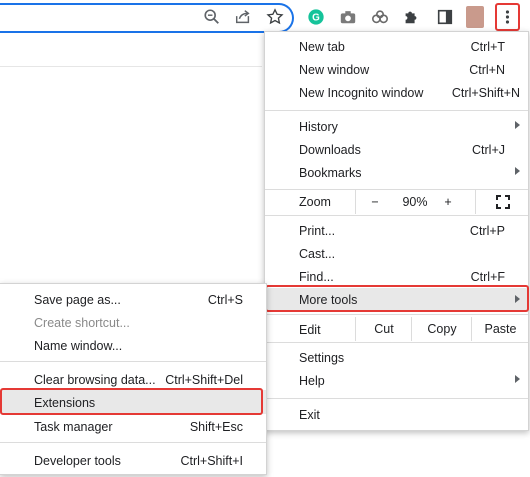 The height and width of the screenshot is (477, 530). What do you see at coordinates (445, 17) in the screenshot?
I see `side-panel-icon` at bounding box center [445, 17].